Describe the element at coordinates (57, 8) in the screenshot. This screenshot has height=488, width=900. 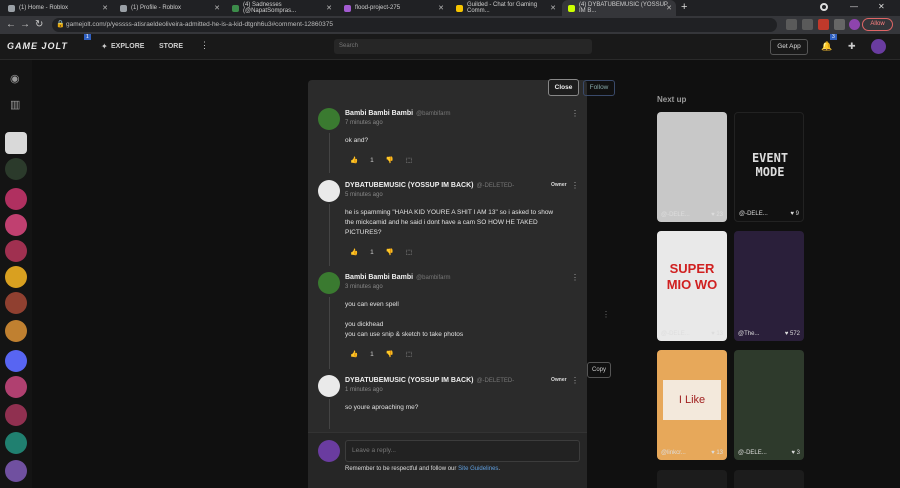
I see `browser-tab: (1) Home - Roblox ✕` at that location.